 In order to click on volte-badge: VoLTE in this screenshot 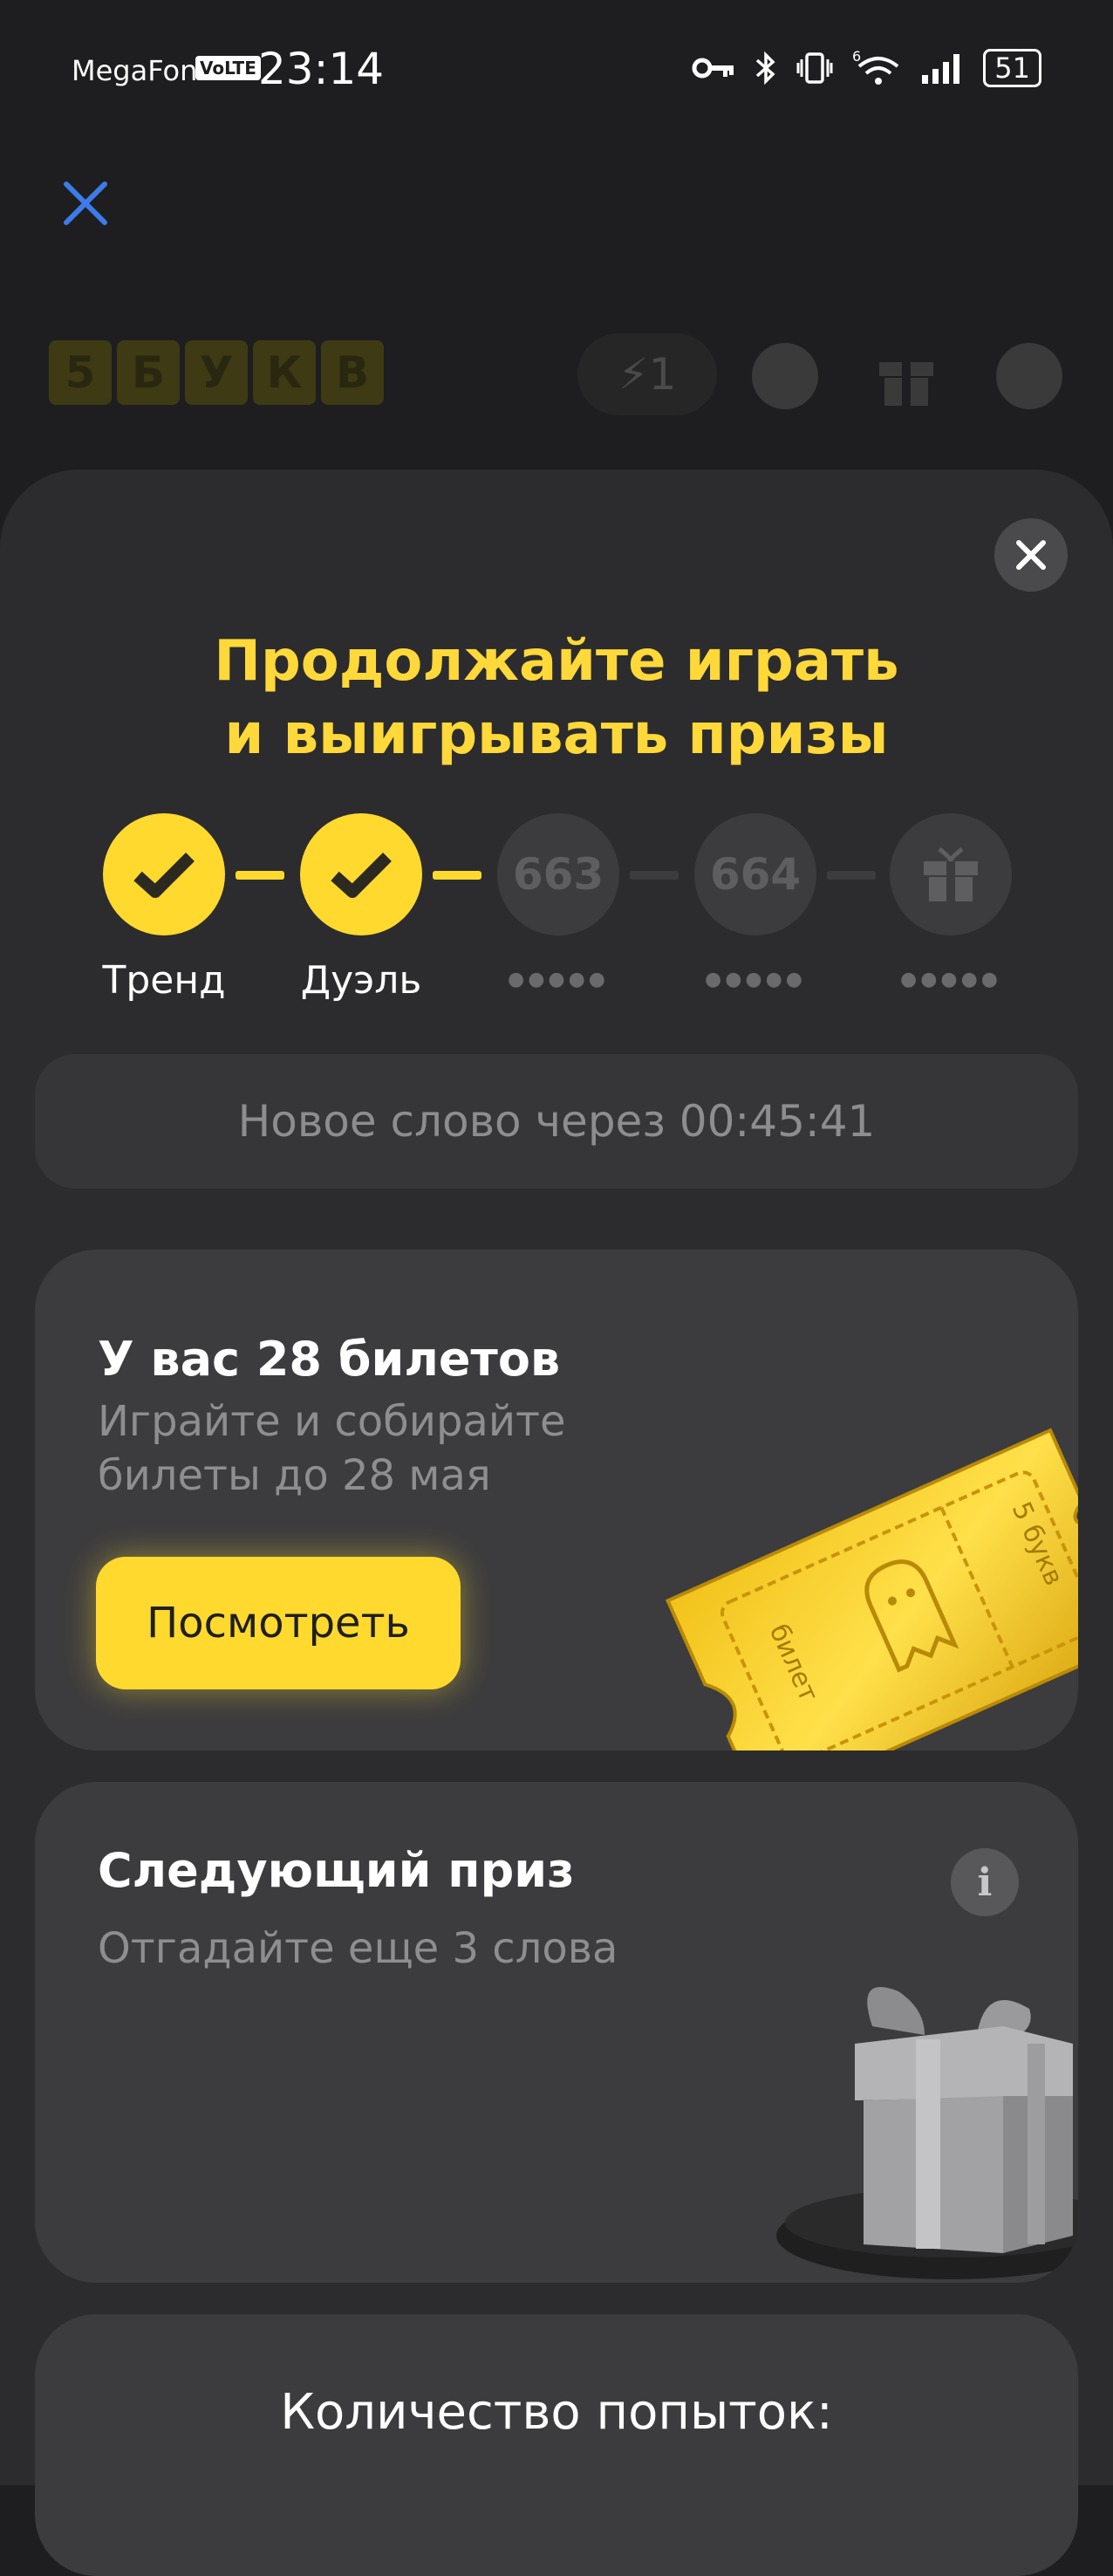, I will do `click(228, 68)`.